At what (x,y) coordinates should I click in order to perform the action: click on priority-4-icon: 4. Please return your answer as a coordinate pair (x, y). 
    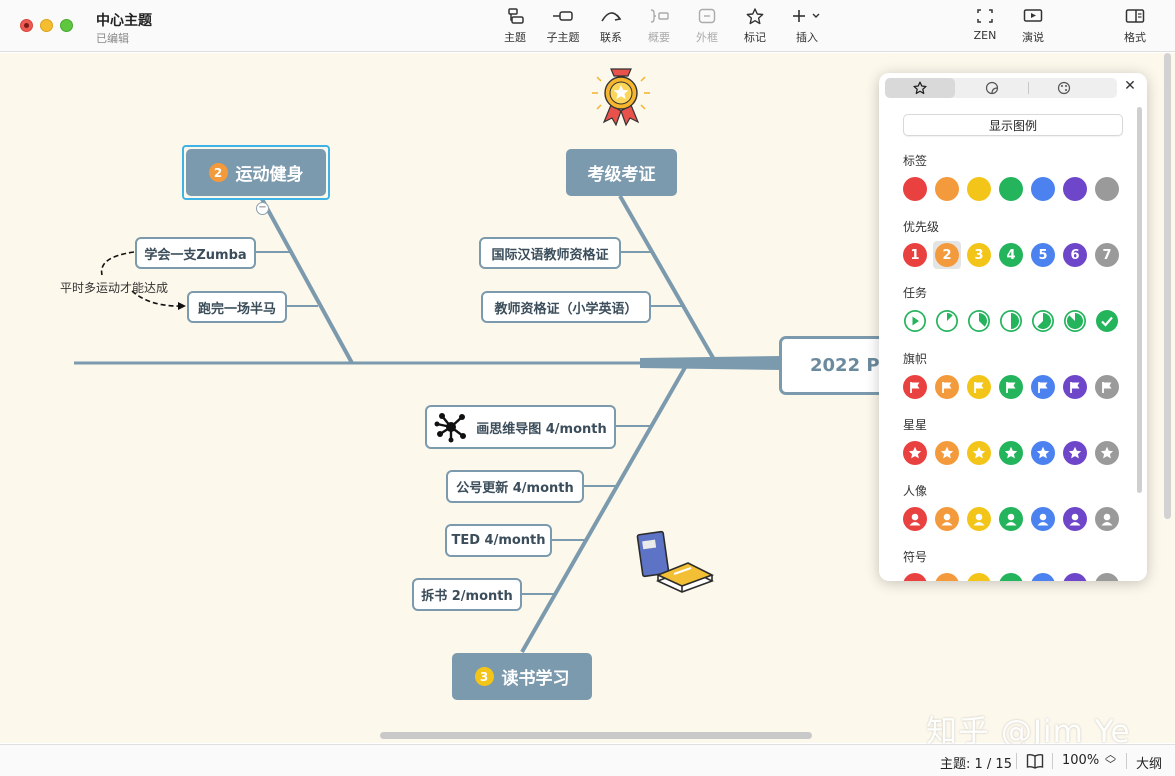
    Looking at the image, I should click on (1011, 255).